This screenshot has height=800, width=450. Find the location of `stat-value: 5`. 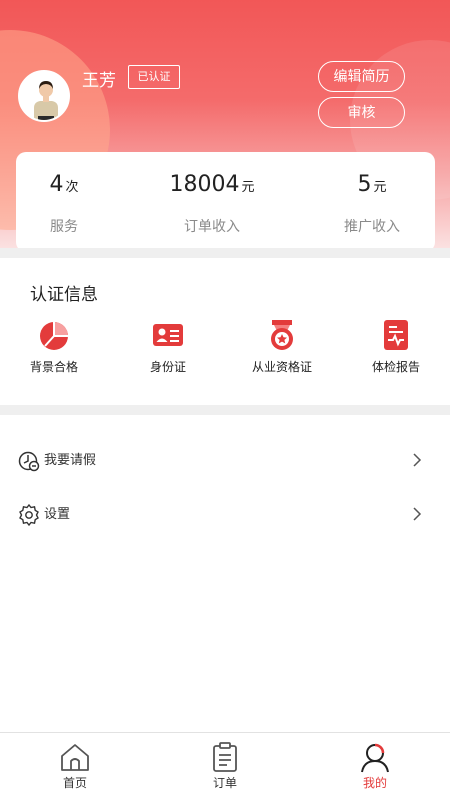

stat-value: 5 is located at coordinates (364, 184).